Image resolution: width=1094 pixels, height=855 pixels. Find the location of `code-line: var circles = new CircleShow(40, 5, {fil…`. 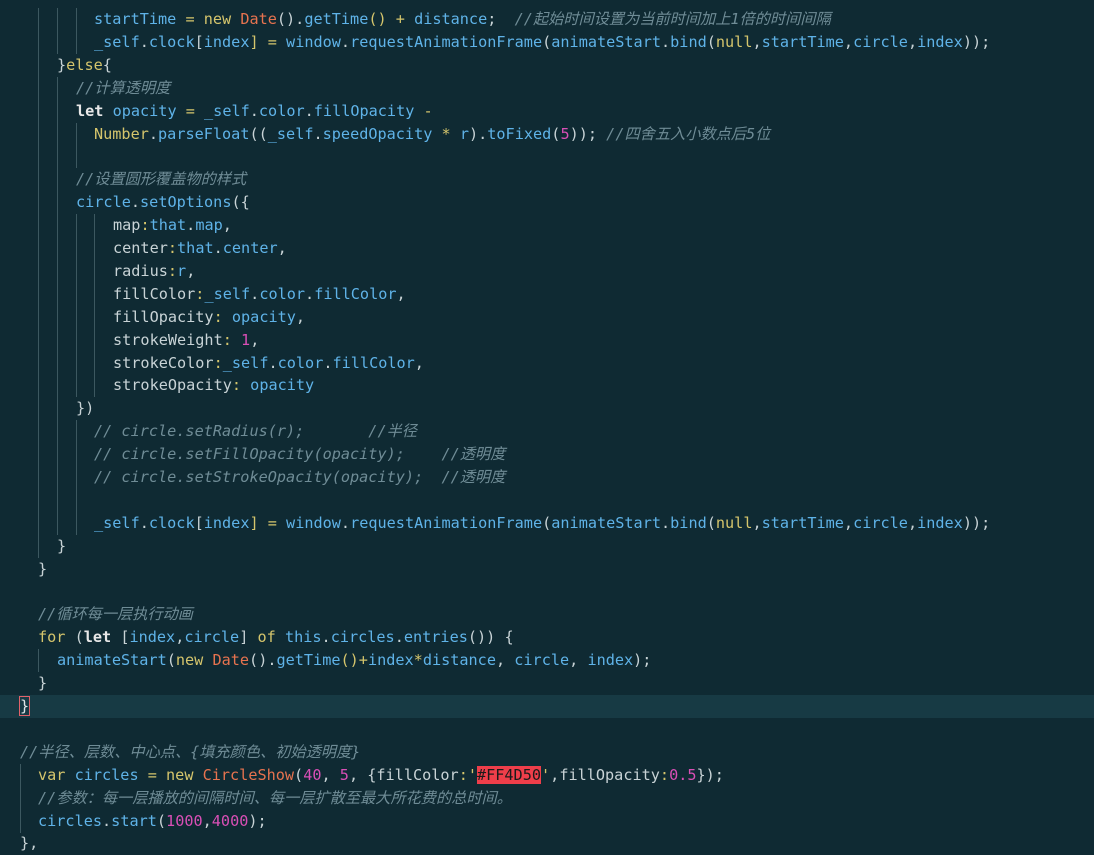

code-line: var circles = new CircleShow(40, 5, {fil… is located at coordinates (547, 775).